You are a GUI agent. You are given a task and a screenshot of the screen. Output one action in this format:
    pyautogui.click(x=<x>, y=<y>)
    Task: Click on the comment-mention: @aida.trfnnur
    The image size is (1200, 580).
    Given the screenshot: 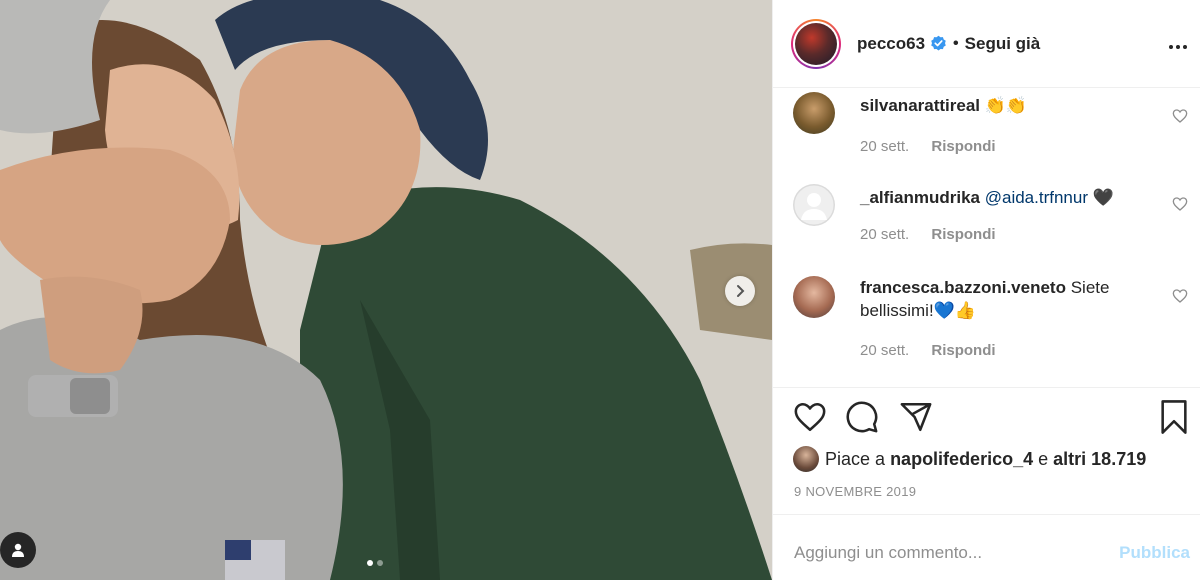 What is the action you would take?
    pyautogui.click(x=1036, y=197)
    